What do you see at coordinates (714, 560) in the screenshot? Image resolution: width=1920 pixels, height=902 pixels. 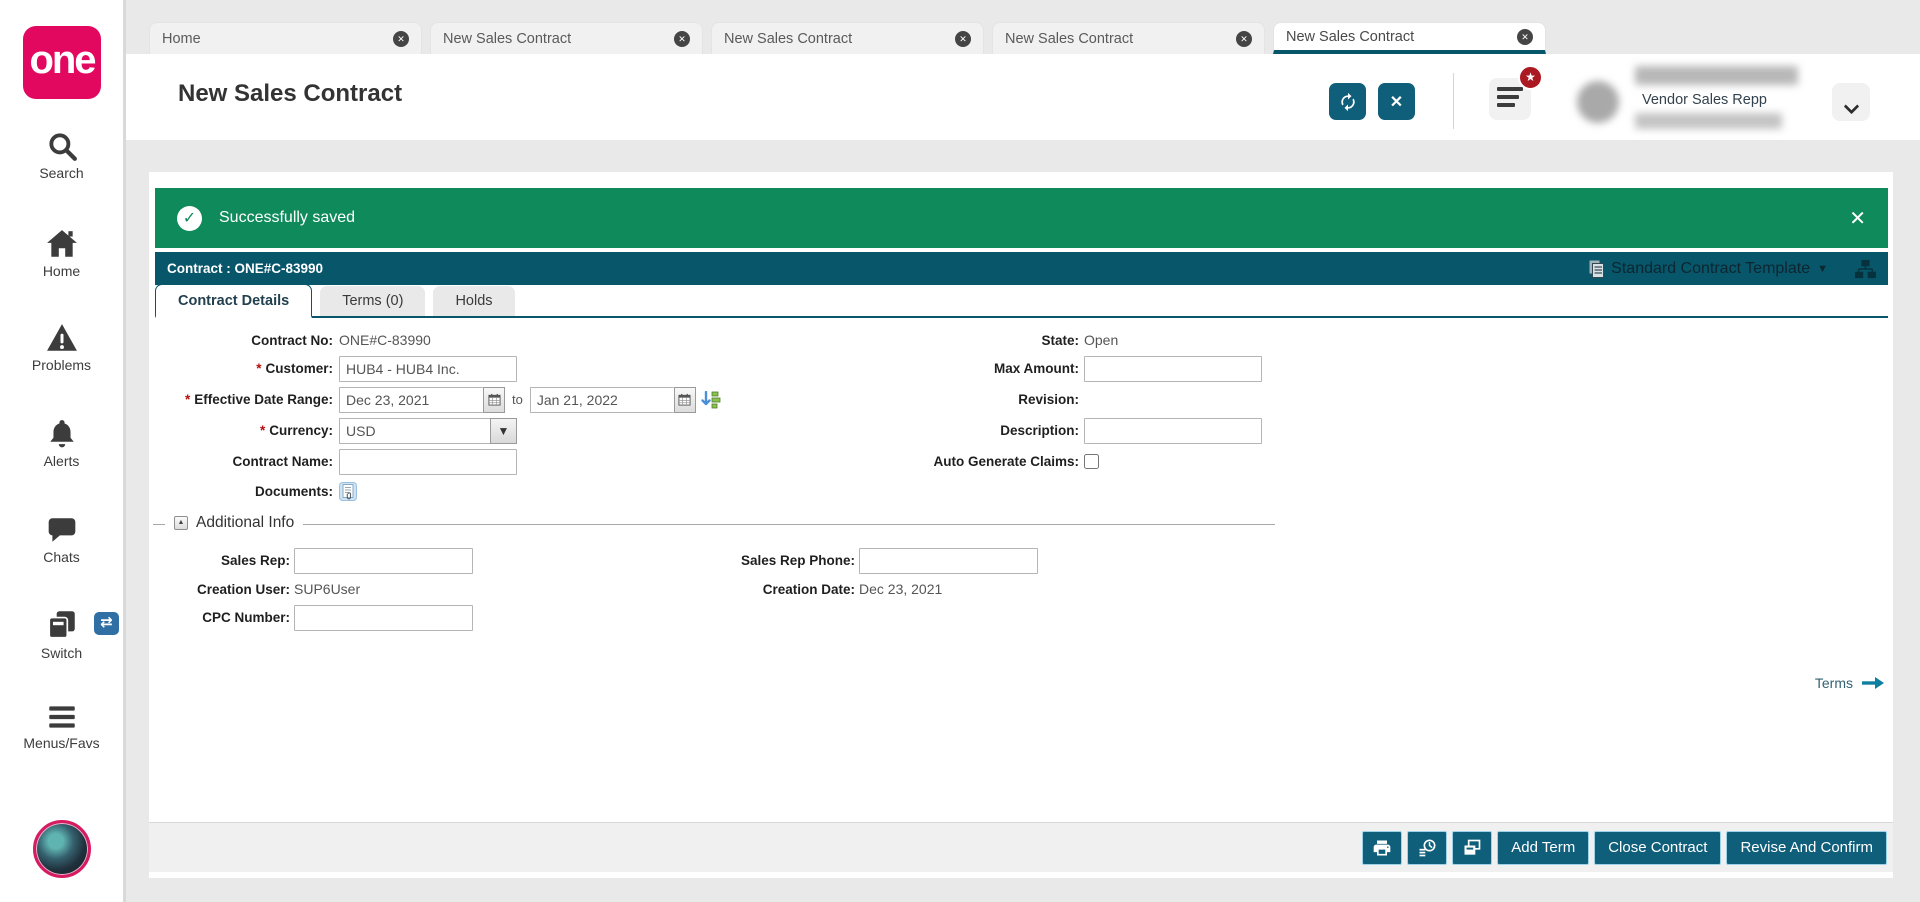 I see `form-row-sales-rep: Sales Rep: Sales Rep Phone:` at bounding box center [714, 560].